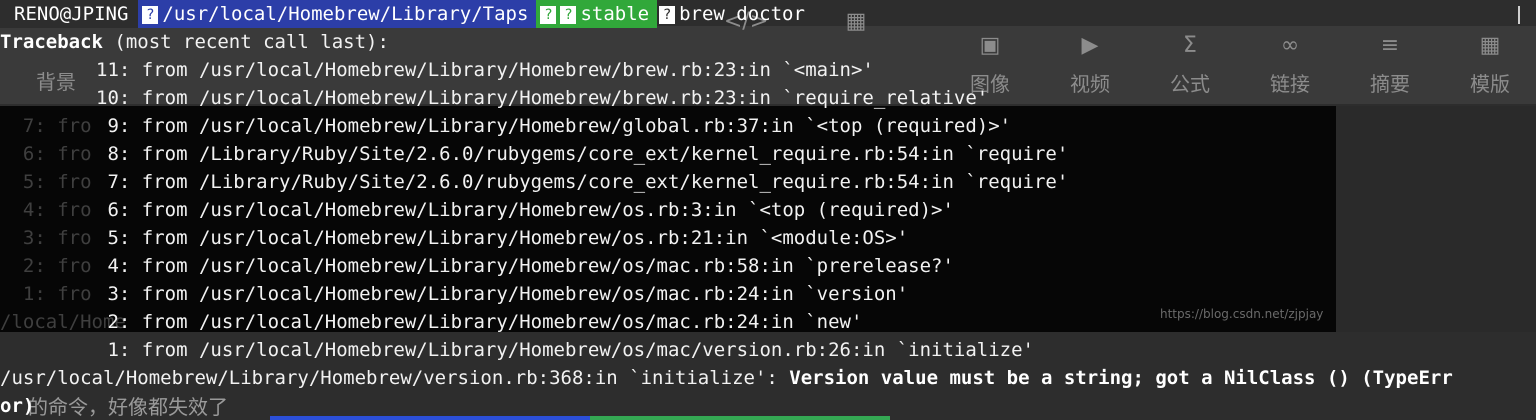 This screenshot has width=1536, height=420. What do you see at coordinates (150, 14) in the screenshot?
I see `folder-icon: ?` at bounding box center [150, 14].